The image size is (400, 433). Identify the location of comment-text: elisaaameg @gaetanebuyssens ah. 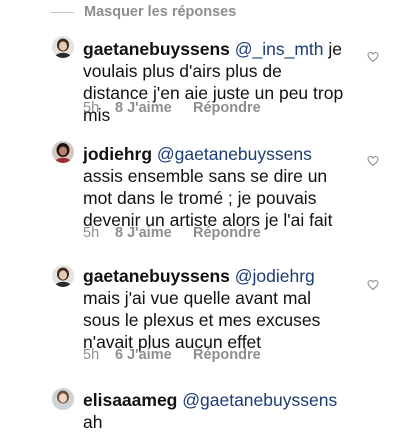
(215, 411).